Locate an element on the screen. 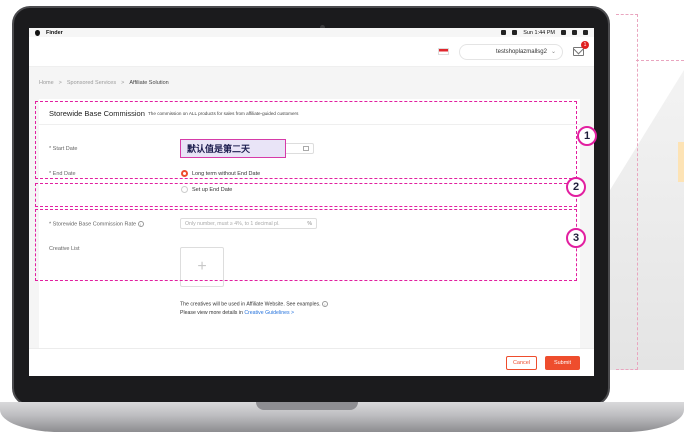 This screenshot has height=432, width=684. menu-list-icon is located at coordinates (585, 32).